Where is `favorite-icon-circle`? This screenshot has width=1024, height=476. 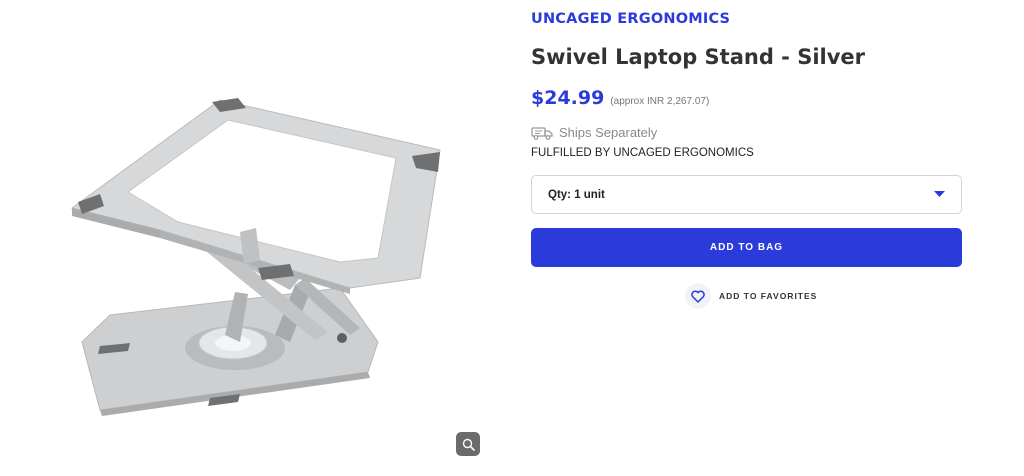
favorite-icon-circle is located at coordinates (698, 296).